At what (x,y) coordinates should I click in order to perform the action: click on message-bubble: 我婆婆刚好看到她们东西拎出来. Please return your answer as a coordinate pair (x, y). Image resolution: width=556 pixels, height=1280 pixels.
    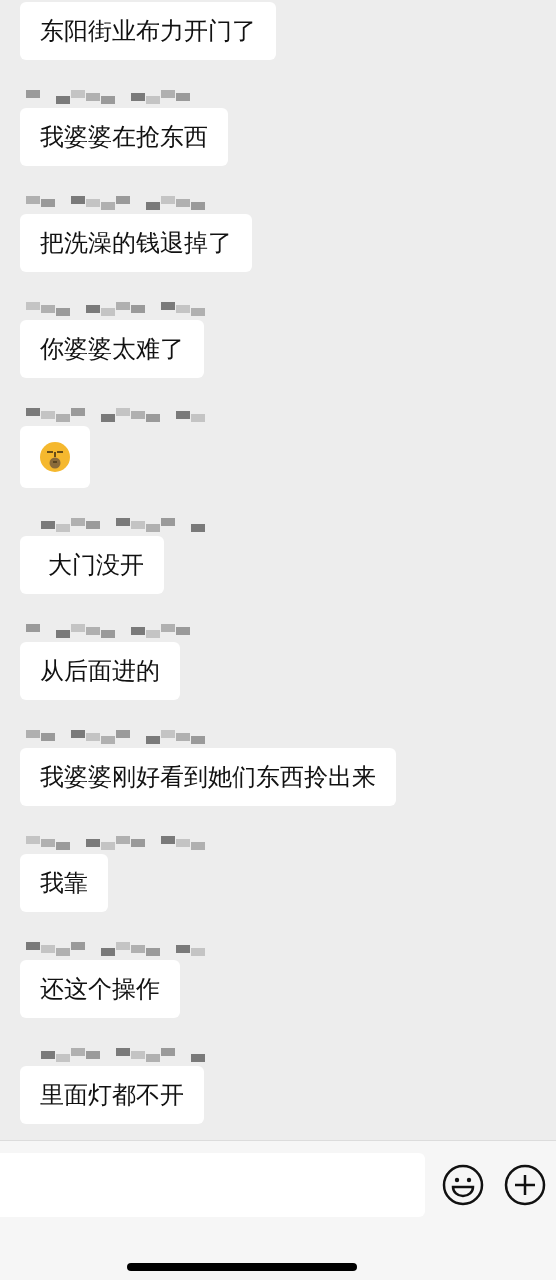
    Looking at the image, I should click on (208, 777).